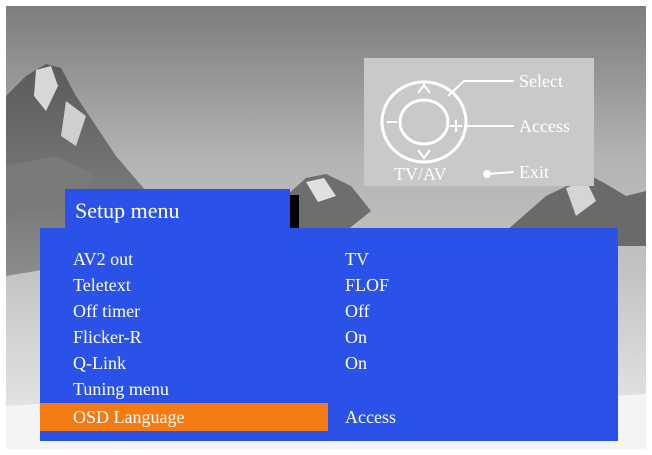  Describe the element at coordinates (424, 88) in the screenshot. I see `up-arrow-icon` at that location.